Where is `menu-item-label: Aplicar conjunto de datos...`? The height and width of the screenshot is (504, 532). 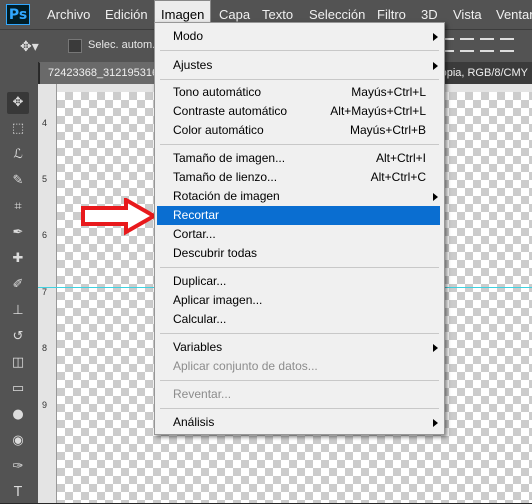 menu-item-label: Aplicar conjunto de datos... is located at coordinates (245, 366).